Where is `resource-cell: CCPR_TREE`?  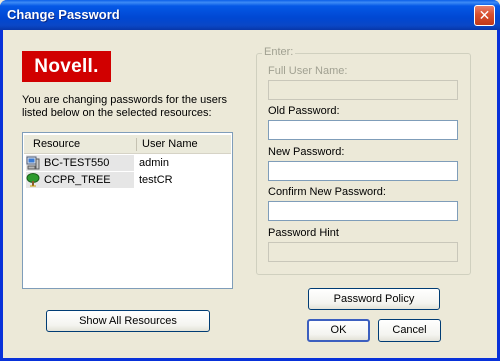 resource-cell: CCPR_TREE is located at coordinates (80, 180).